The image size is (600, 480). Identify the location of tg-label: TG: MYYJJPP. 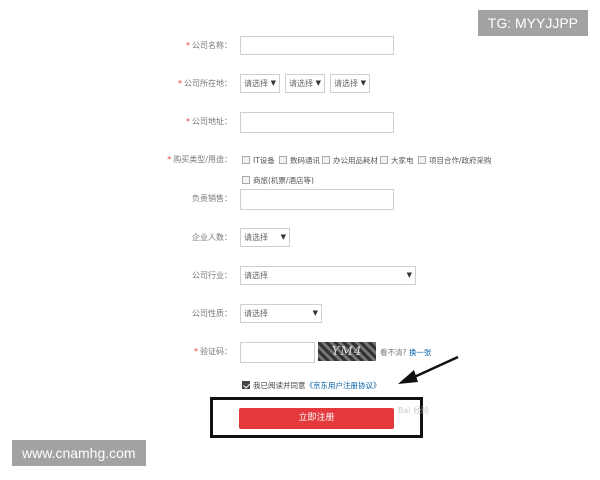
(532, 23).